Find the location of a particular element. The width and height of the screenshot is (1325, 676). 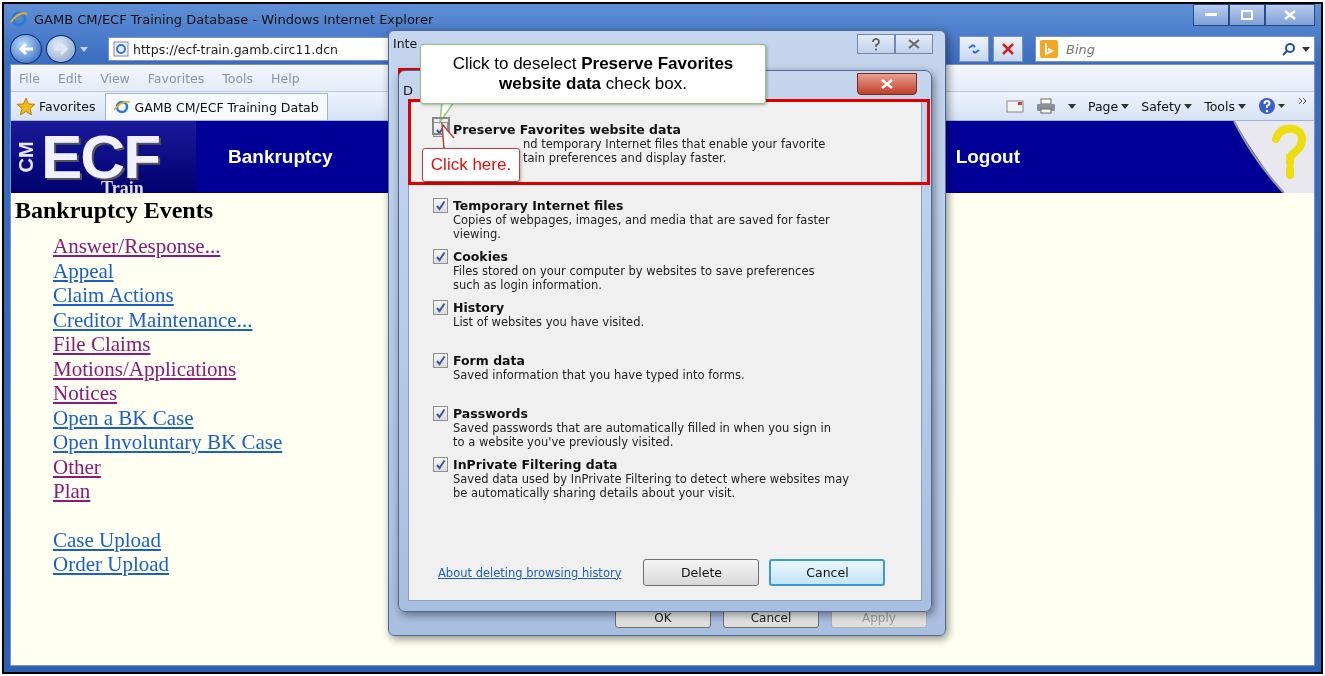

option-description: Files stored on your computer by websites to save preferences such as login information. is located at coordinates (634, 278).